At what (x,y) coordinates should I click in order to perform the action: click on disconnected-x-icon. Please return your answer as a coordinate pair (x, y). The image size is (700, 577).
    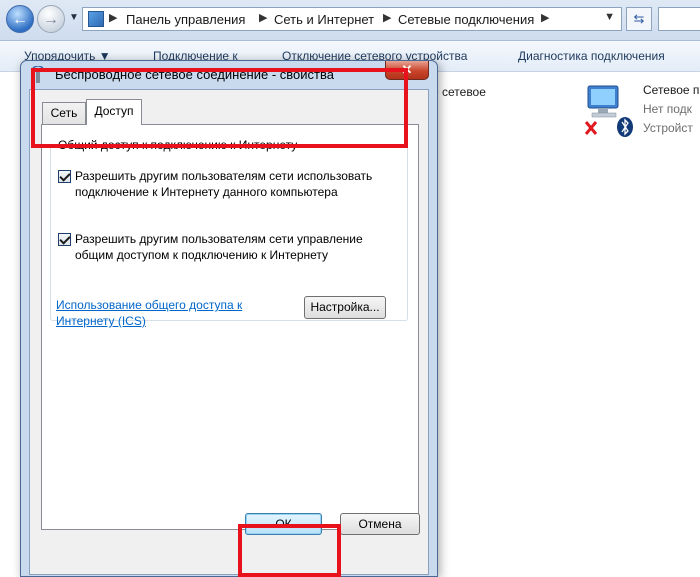
    Looking at the image, I should click on (591, 128).